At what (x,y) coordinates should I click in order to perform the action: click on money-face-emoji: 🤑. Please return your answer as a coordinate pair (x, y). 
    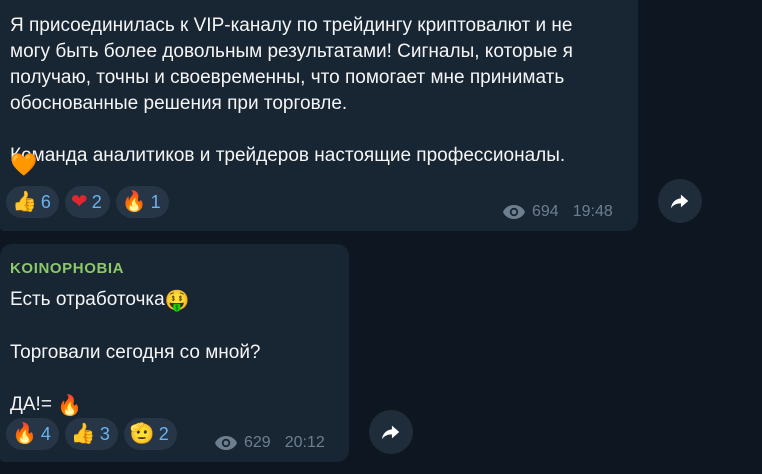
    Looking at the image, I should click on (177, 301).